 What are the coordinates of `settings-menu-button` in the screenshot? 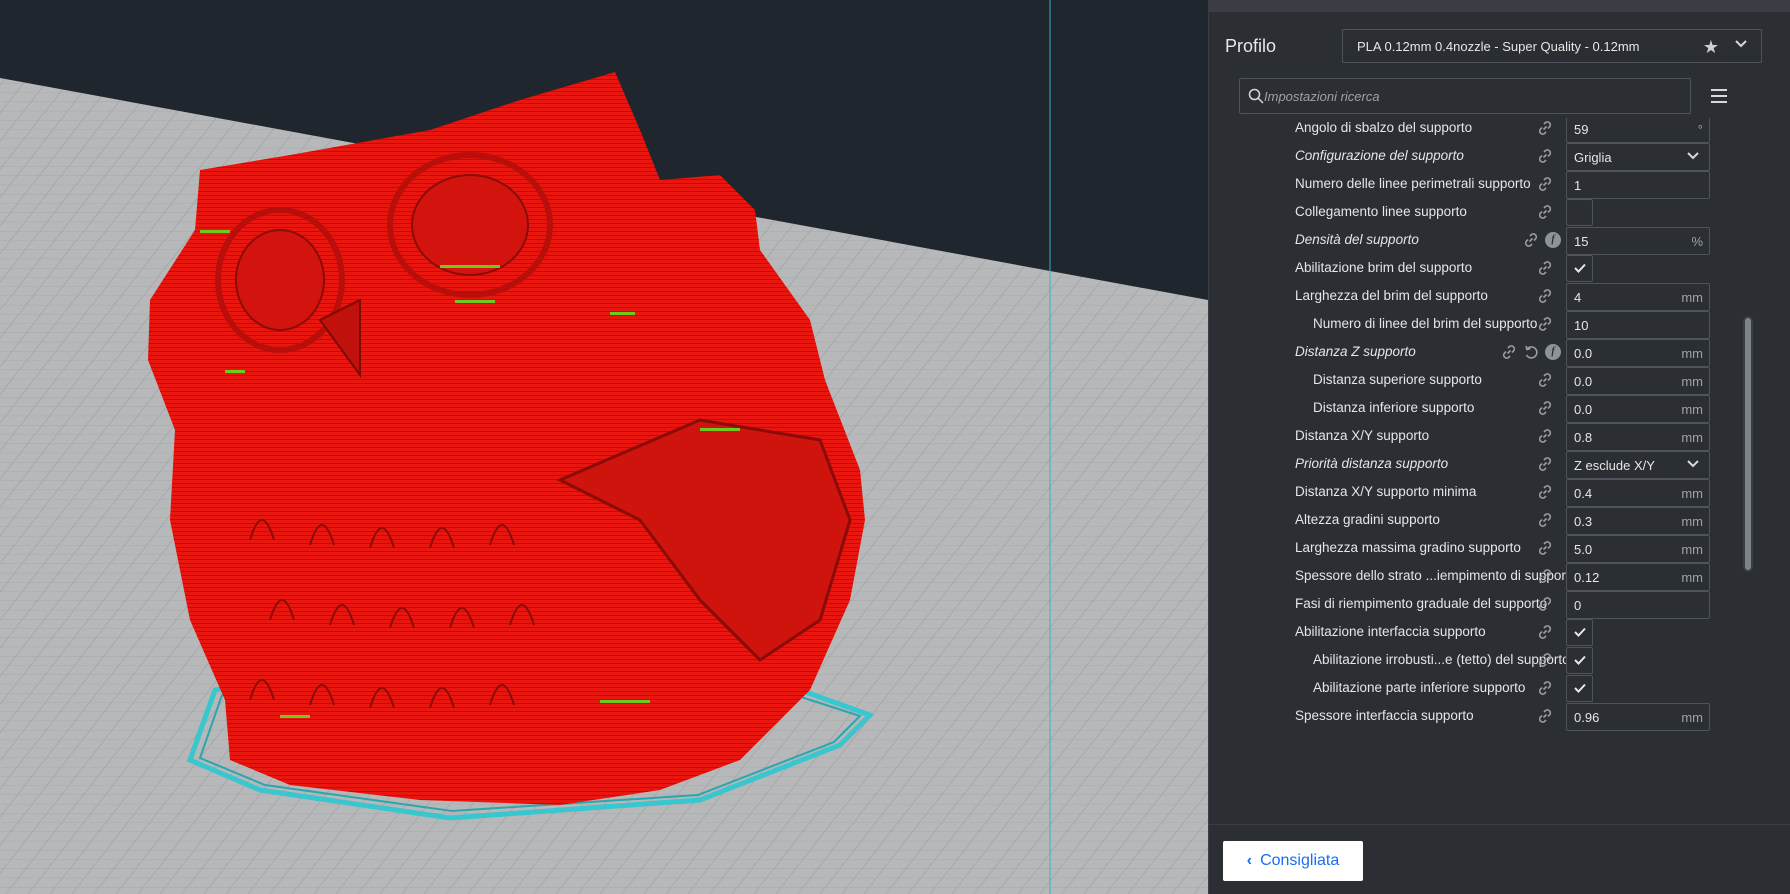 It's located at (1719, 96).